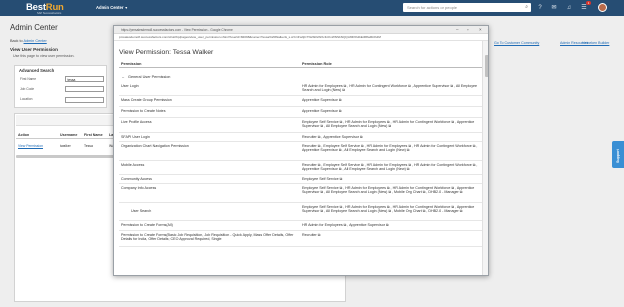 This screenshot has height=307, width=624. What do you see at coordinates (126, 8) in the screenshot?
I see `chevron-down-icon: ▼` at bounding box center [126, 8].